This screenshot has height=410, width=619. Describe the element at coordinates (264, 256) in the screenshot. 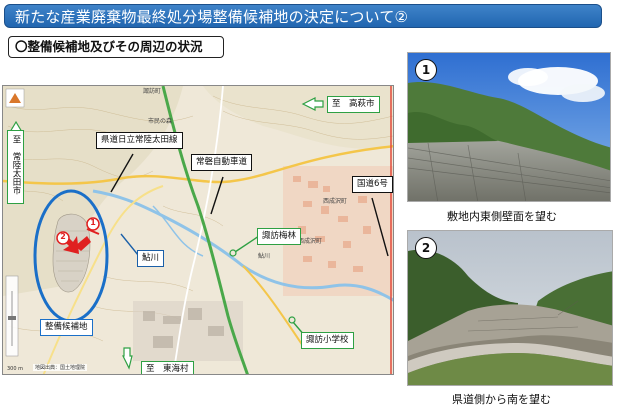

I see `map-place-text: 鮎川` at that location.